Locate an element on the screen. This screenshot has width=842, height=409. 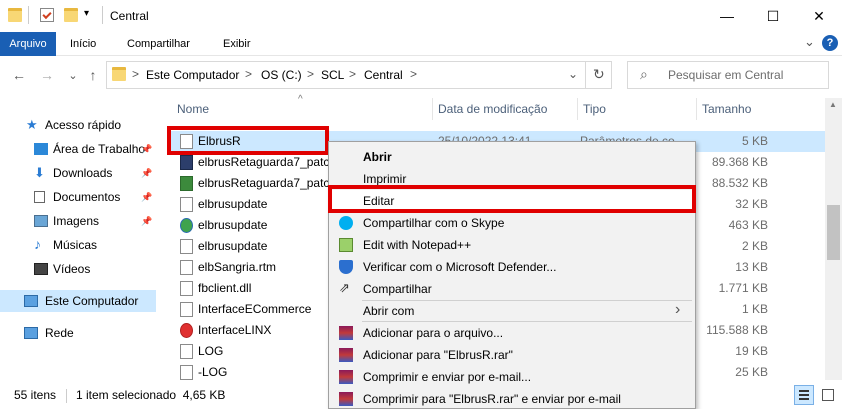
sidebar-item-acesso-rapido: ★ Acesso rápido is located at coordinates (91, 125).